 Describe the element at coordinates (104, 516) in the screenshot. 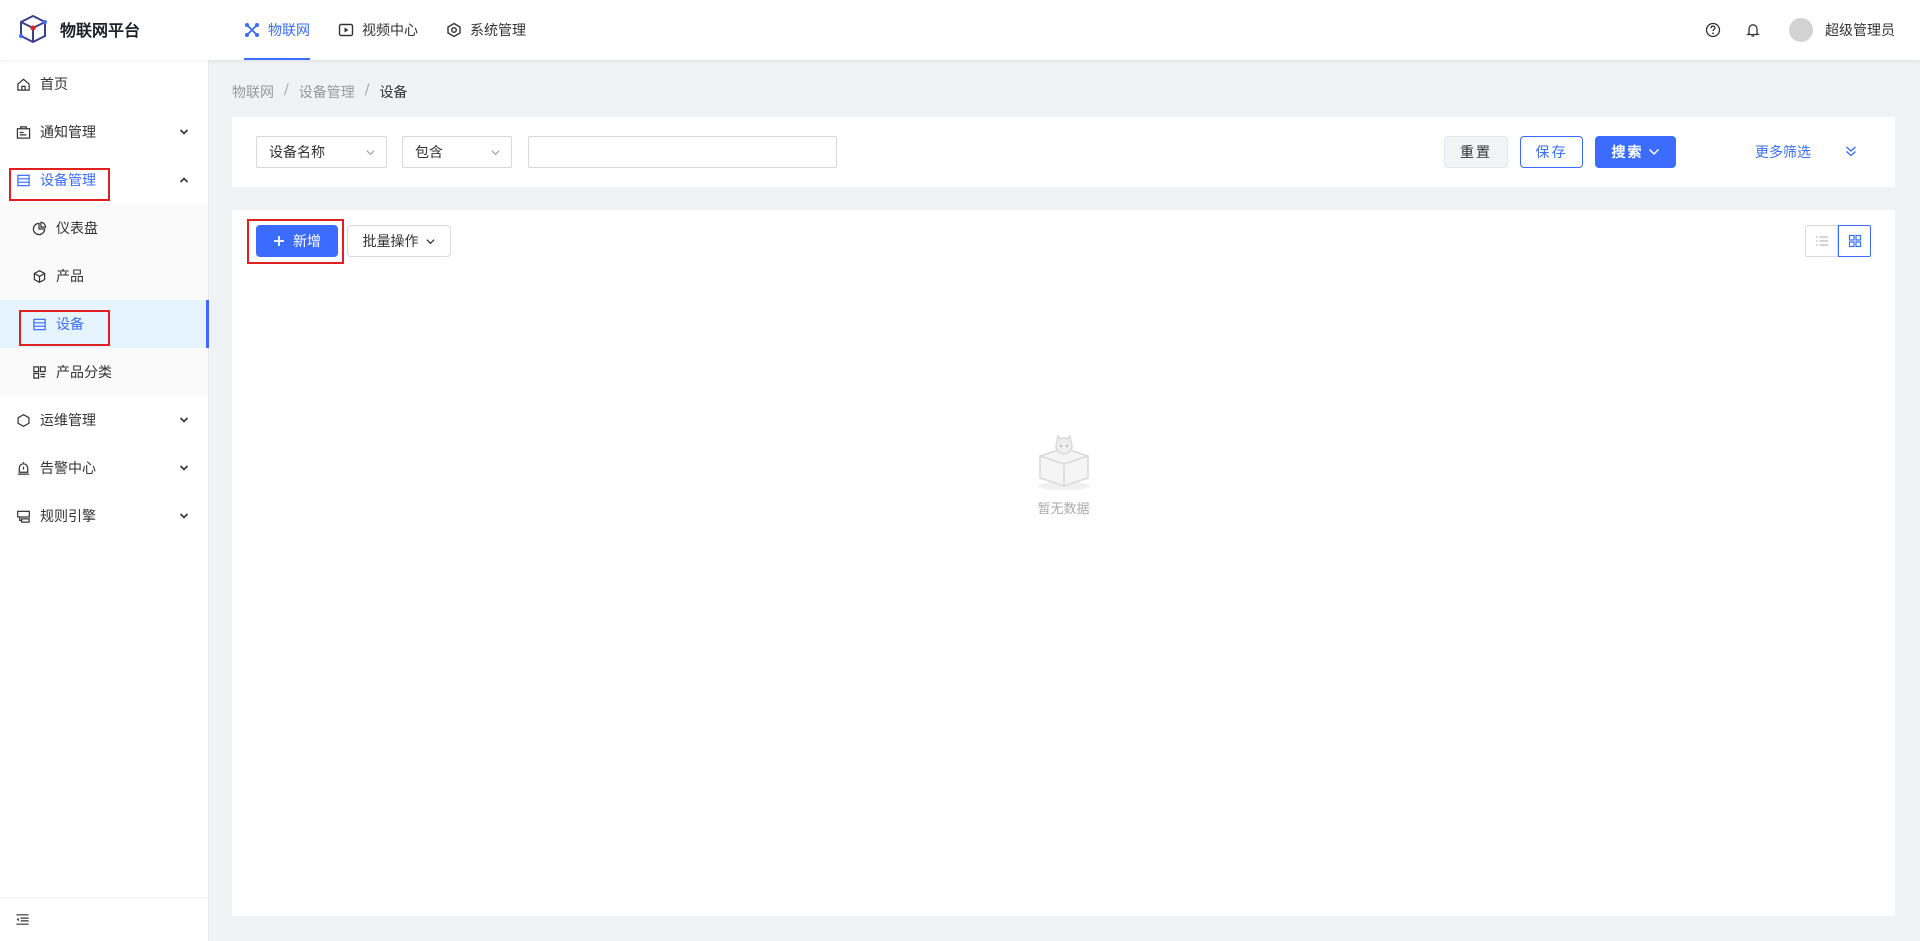

I see `sidebar-item-rule: 规则引擎` at that location.